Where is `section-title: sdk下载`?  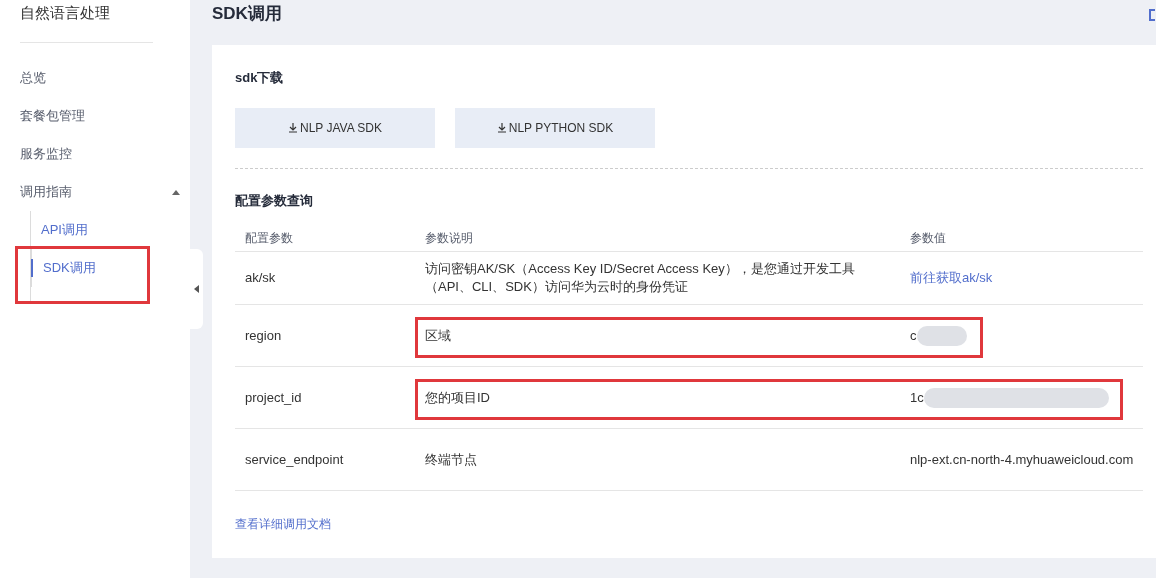
section-title: sdk下载 is located at coordinates (260, 78).